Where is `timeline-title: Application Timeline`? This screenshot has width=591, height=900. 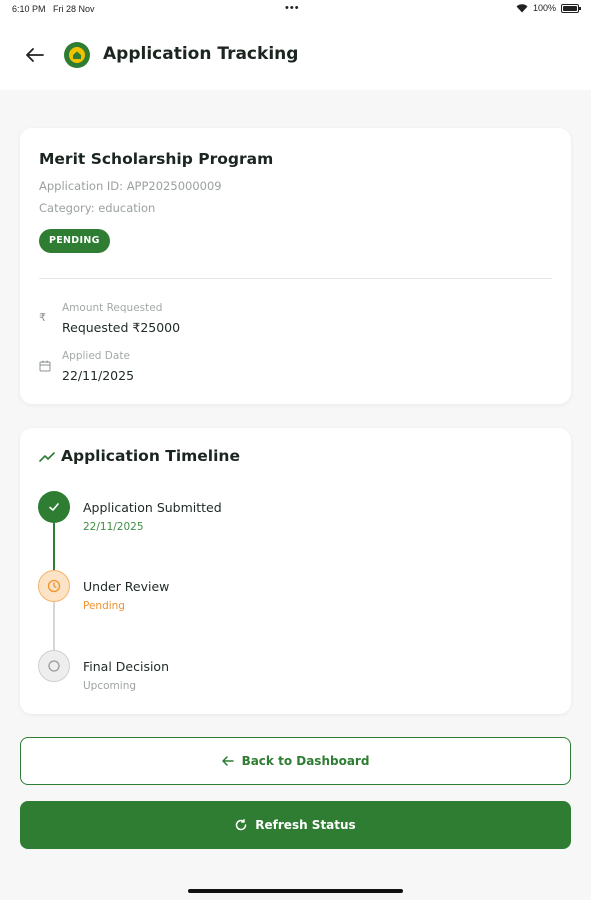 timeline-title: Application Timeline is located at coordinates (150, 456).